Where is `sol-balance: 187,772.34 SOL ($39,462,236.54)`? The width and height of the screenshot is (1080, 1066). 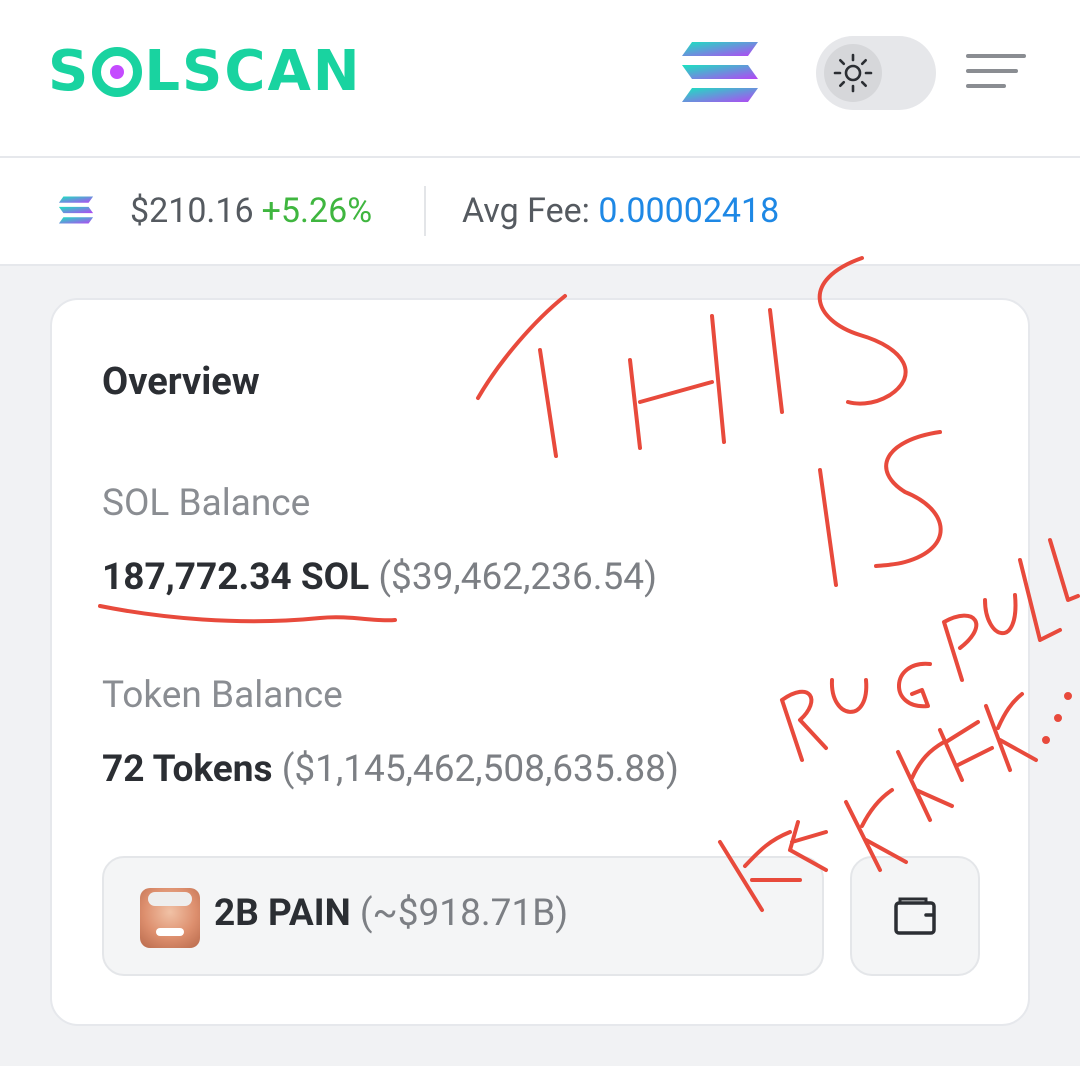 sol-balance: 187,772.34 SOL ($39,462,236.54) is located at coordinates (379, 577).